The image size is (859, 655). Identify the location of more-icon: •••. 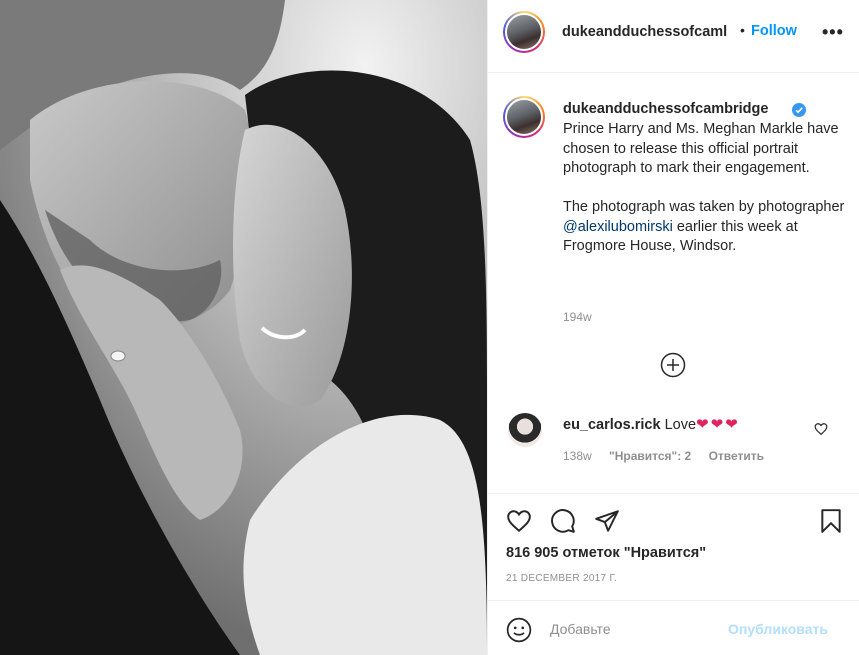
(833, 32).